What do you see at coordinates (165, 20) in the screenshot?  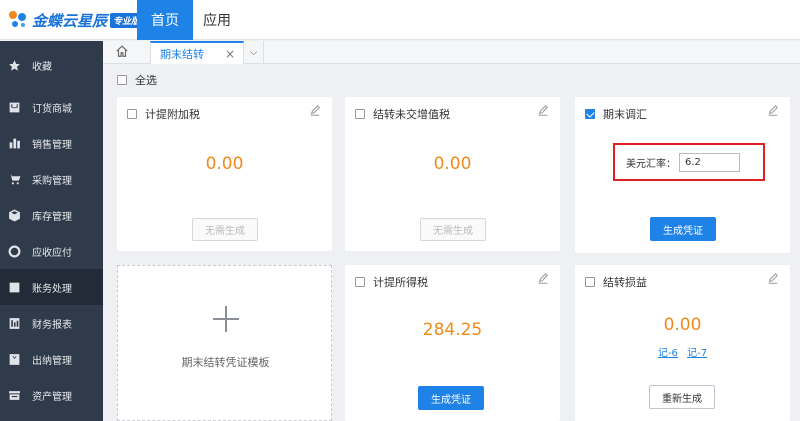 I see `nav-home: 首页` at bounding box center [165, 20].